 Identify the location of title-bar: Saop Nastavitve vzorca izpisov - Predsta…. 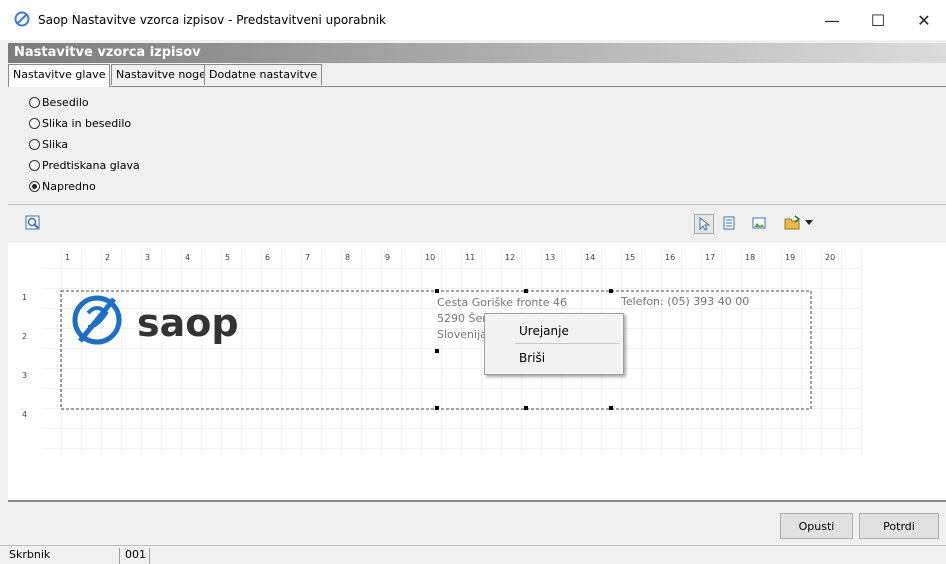
(473, 20).